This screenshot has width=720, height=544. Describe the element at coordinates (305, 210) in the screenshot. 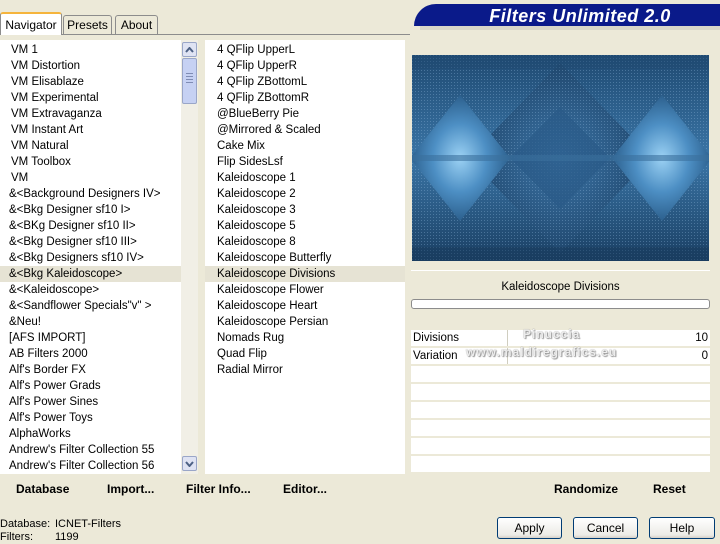

I see `filter-item: Kaleidoscope 3` at that location.